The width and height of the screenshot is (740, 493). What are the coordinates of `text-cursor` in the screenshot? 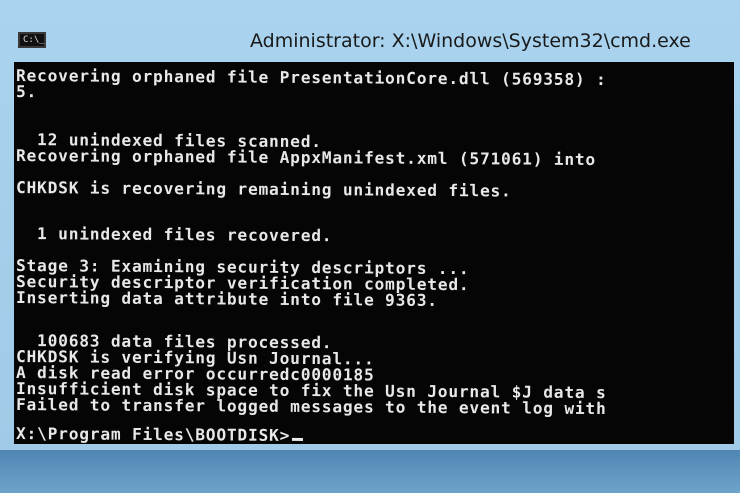 It's located at (298, 439).